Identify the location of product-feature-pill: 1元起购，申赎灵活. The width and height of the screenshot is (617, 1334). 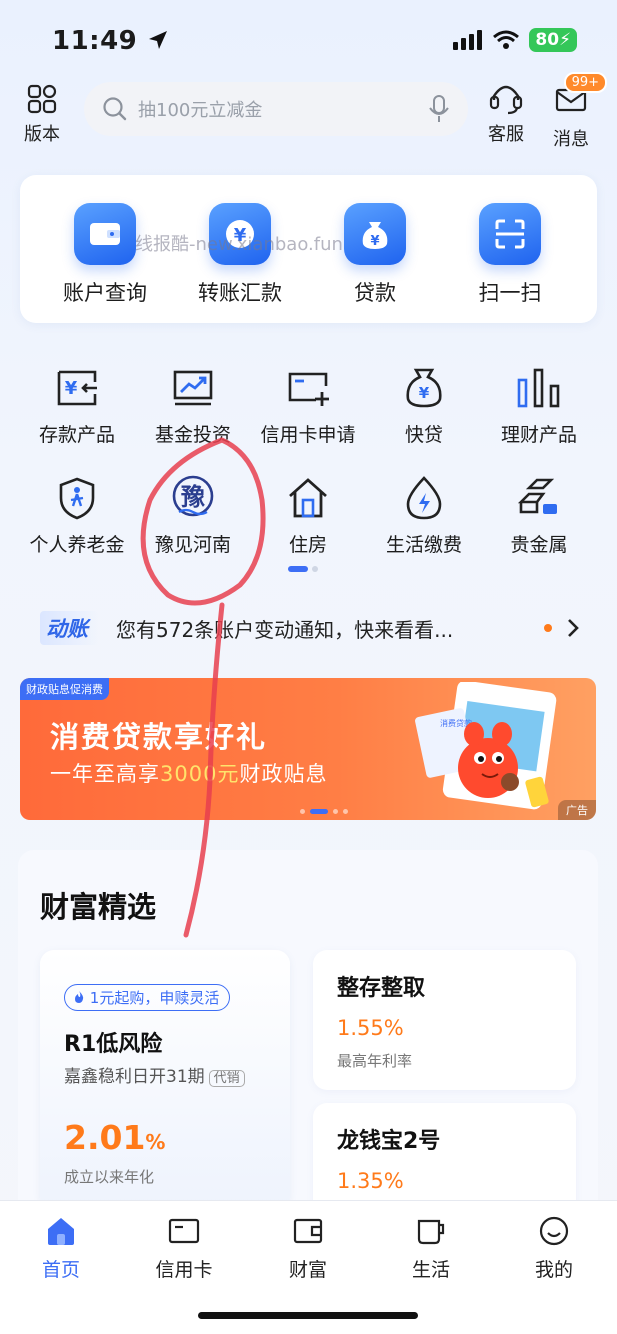
(147, 997).